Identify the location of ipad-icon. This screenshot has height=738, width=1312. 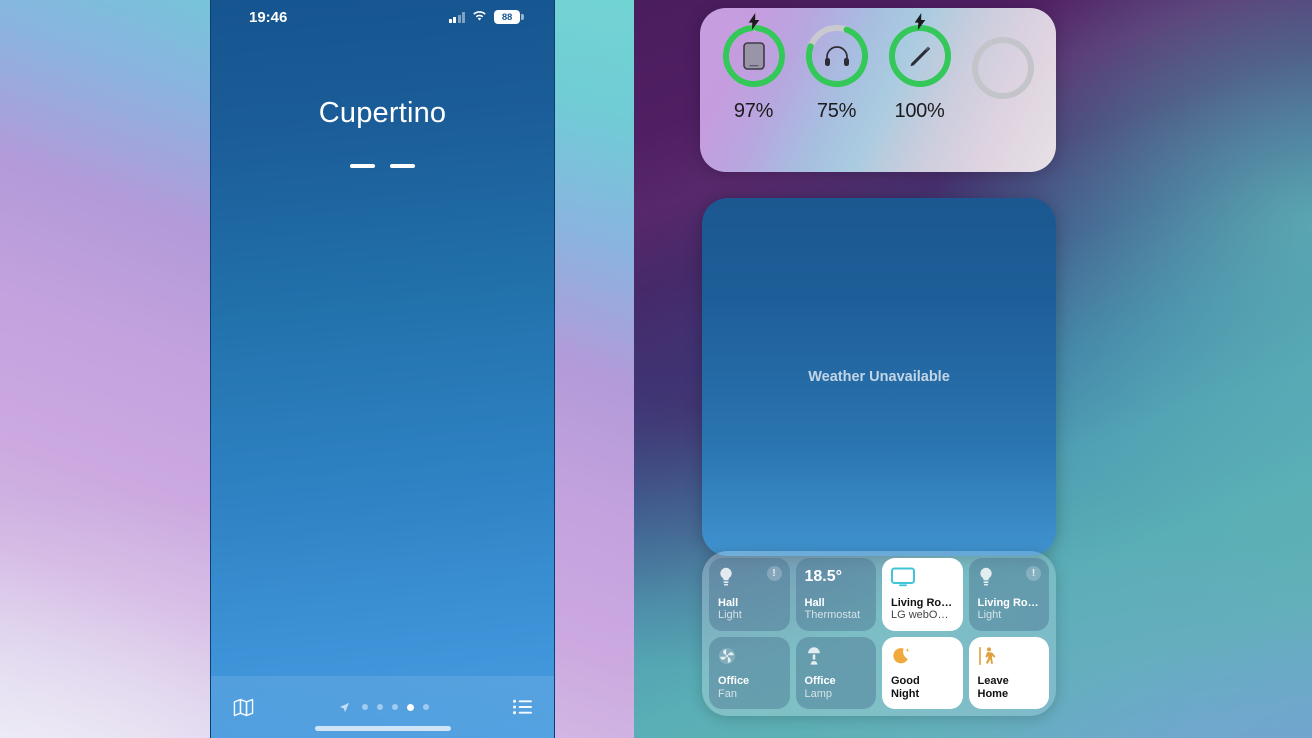
(754, 56).